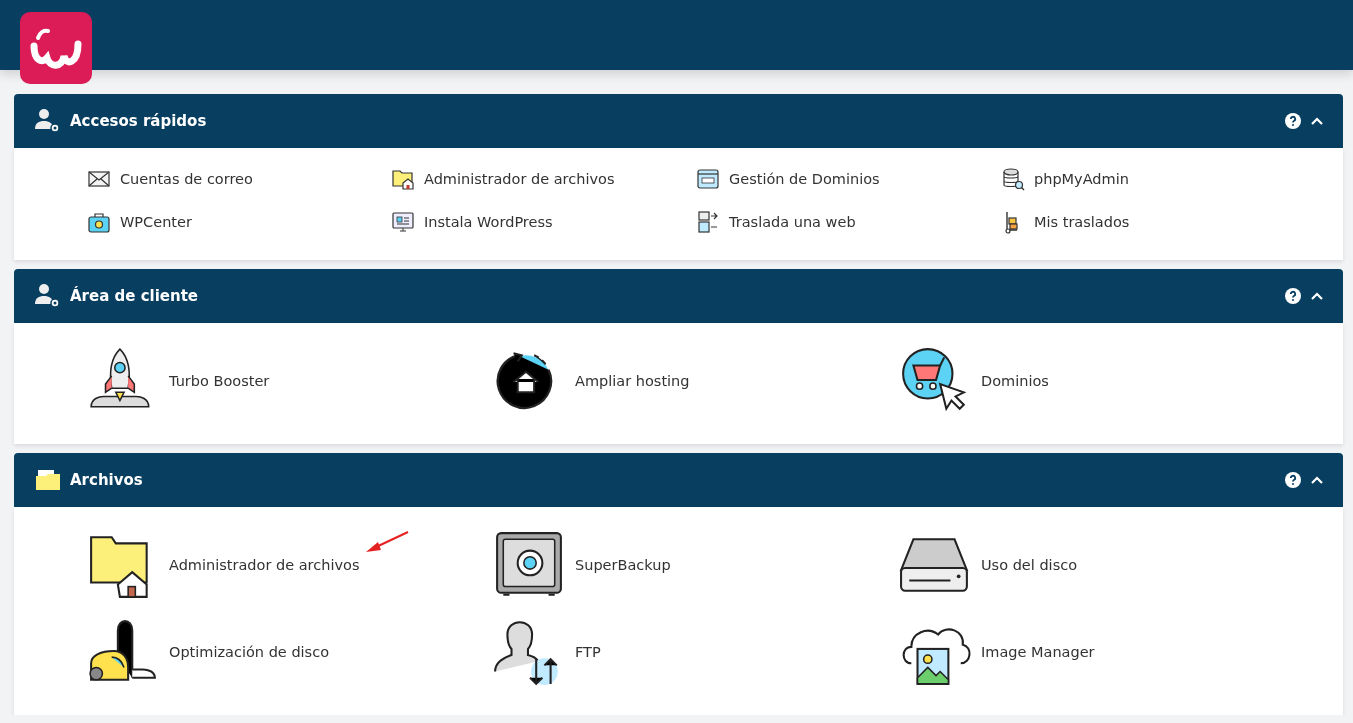  Describe the element at coordinates (708, 221) in the screenshot. I see `server-transfer-icon` at that location.